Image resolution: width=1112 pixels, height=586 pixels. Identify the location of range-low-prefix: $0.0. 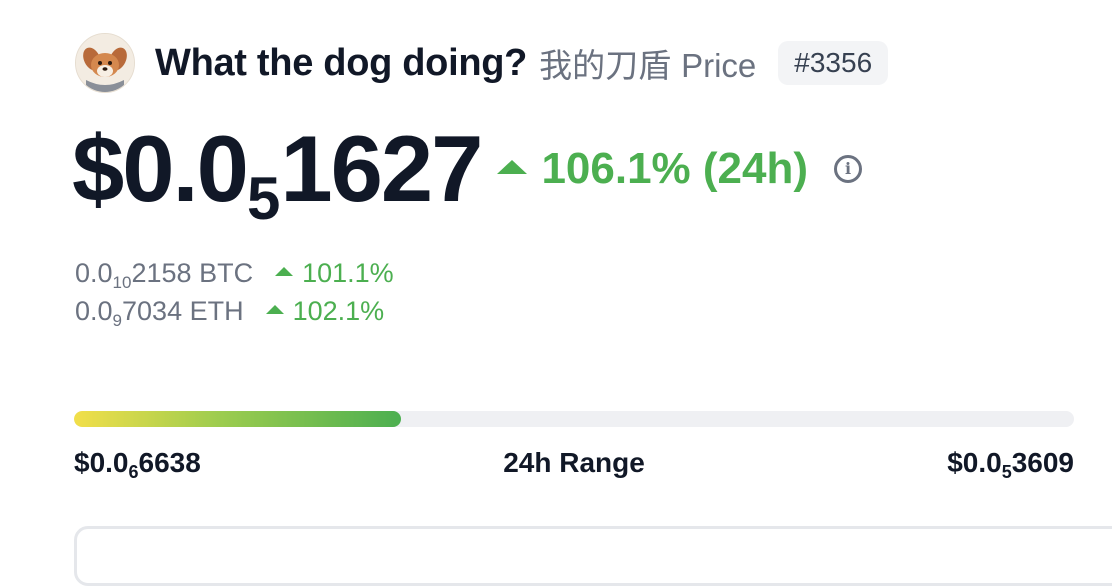
(101, 462).